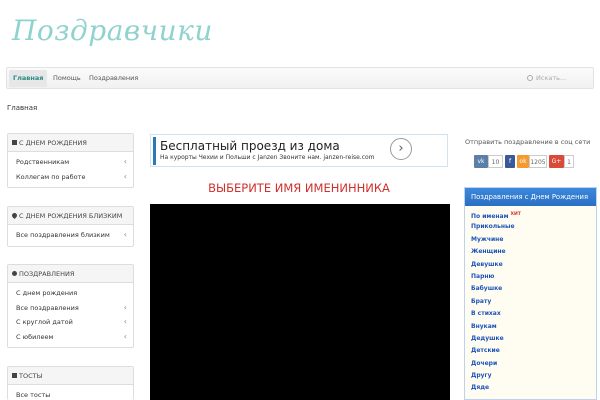  What do you see at coordinates (70, 376) in the screenshot?
I see `panel-header: Тосты` at bounding box center [70, 376].